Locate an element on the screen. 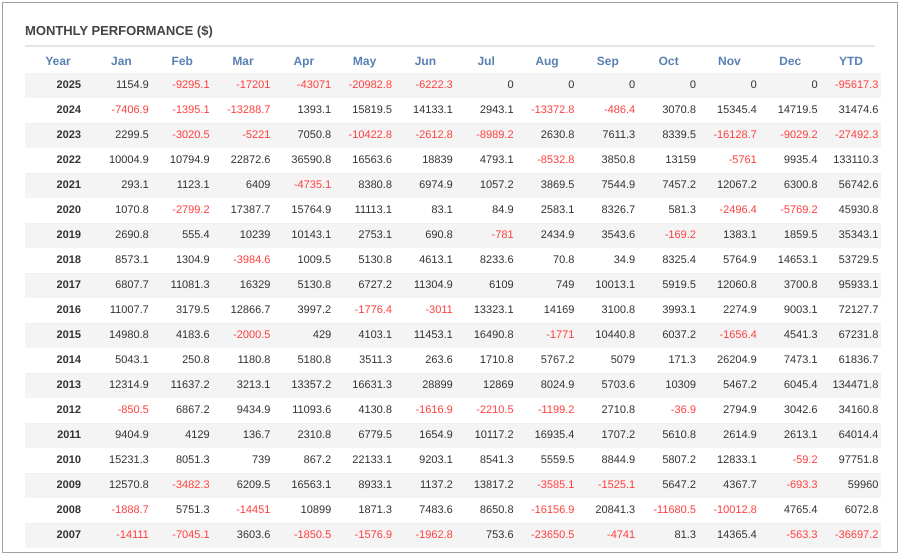 This screenshot has width=900, height=555. year-cell: 2017 is located at coordinates (58, 285).